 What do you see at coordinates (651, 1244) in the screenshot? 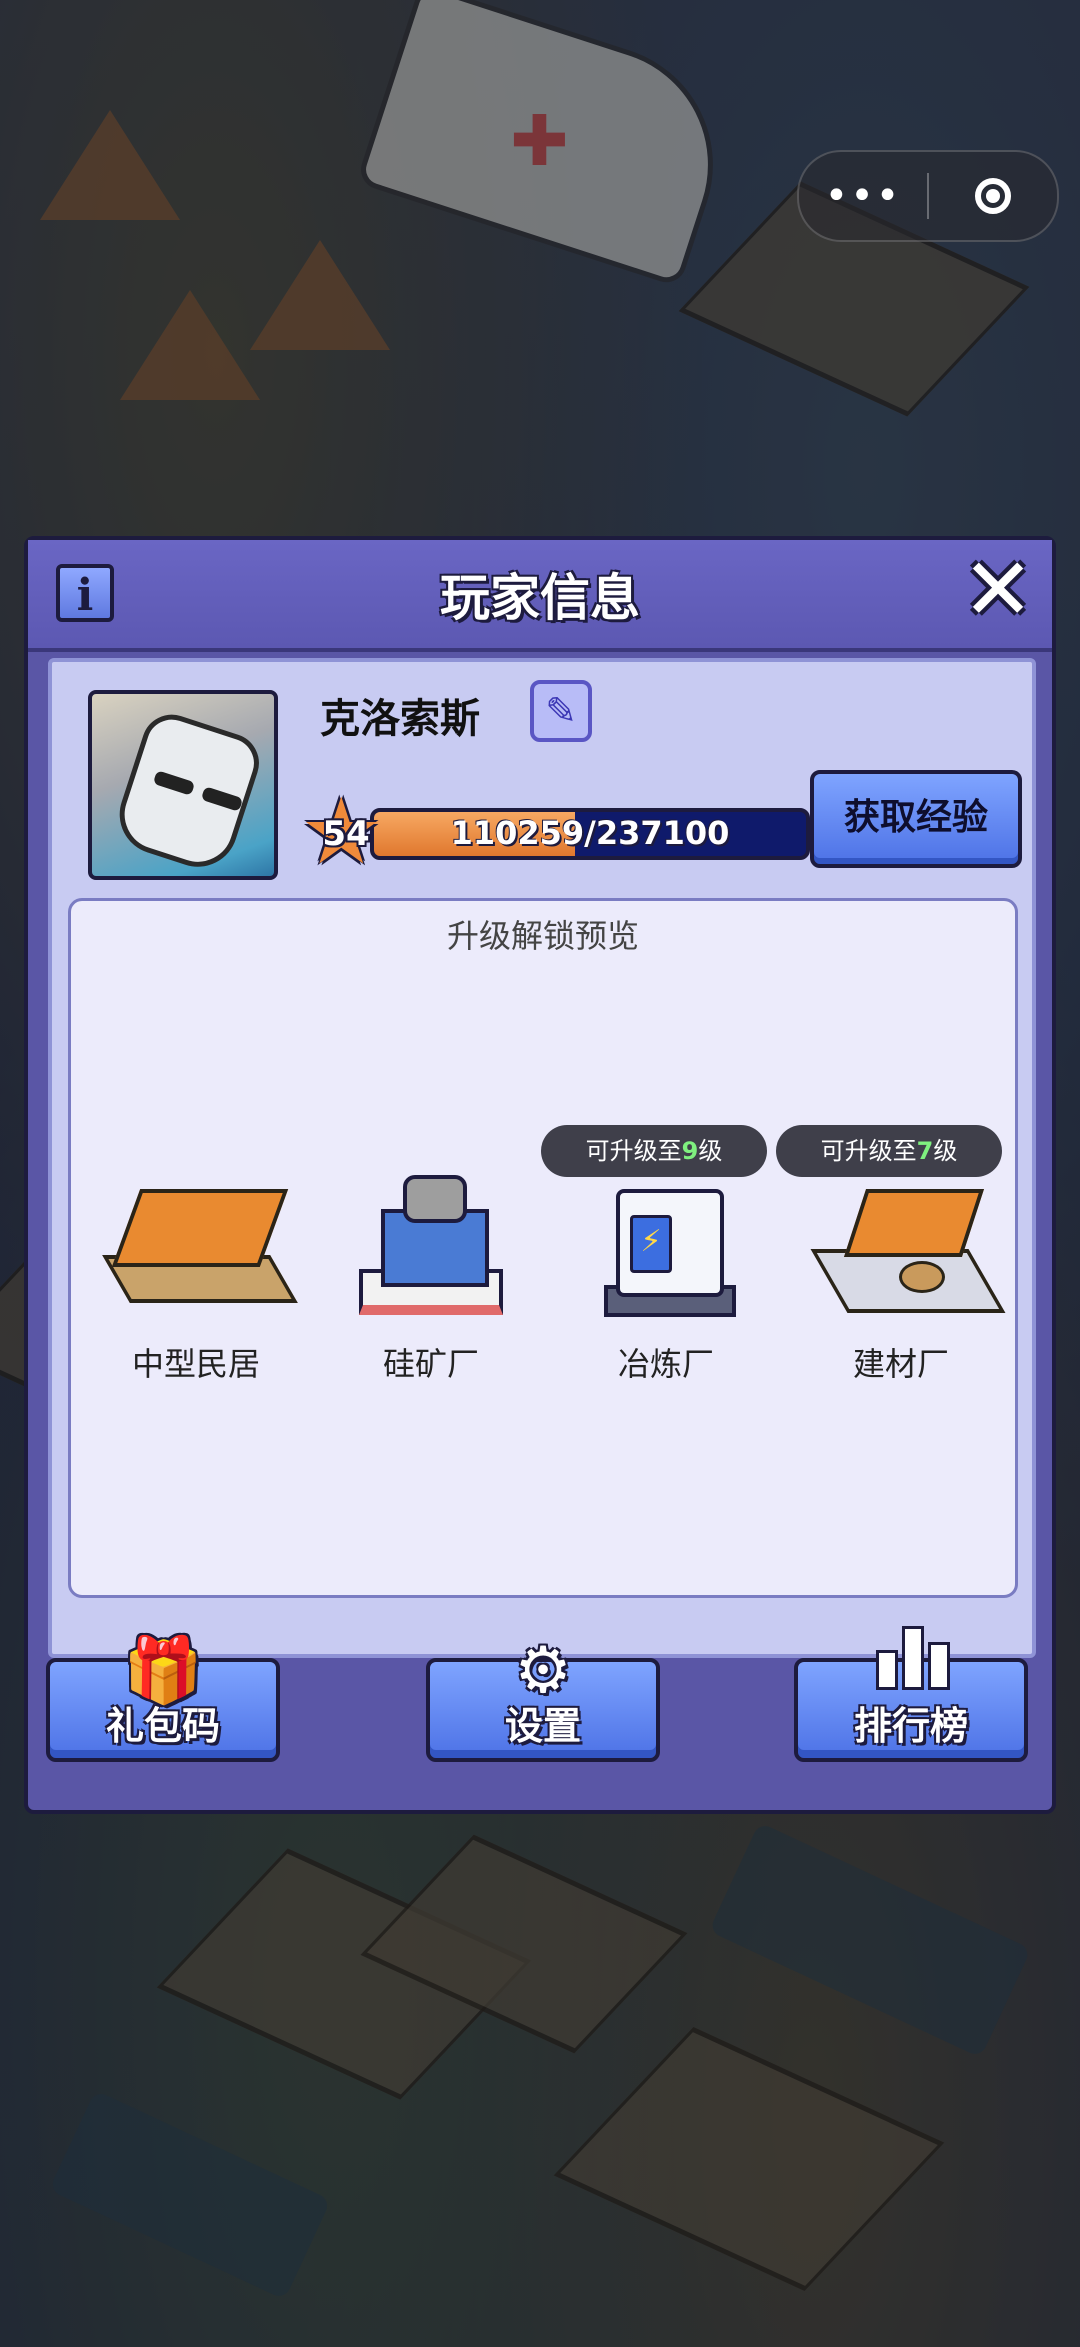
I see `lightning-icon: ⚡` at bounding box center [651, 1244].